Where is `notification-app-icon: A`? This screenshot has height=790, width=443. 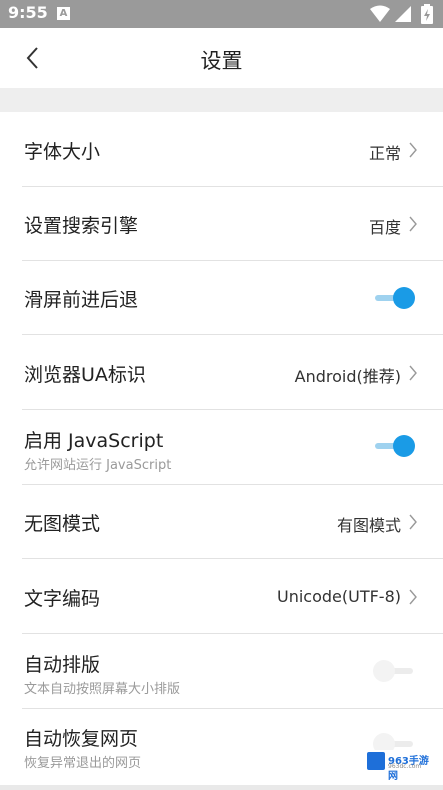
notification-app-icon: A is located at coordinates (63, 13).